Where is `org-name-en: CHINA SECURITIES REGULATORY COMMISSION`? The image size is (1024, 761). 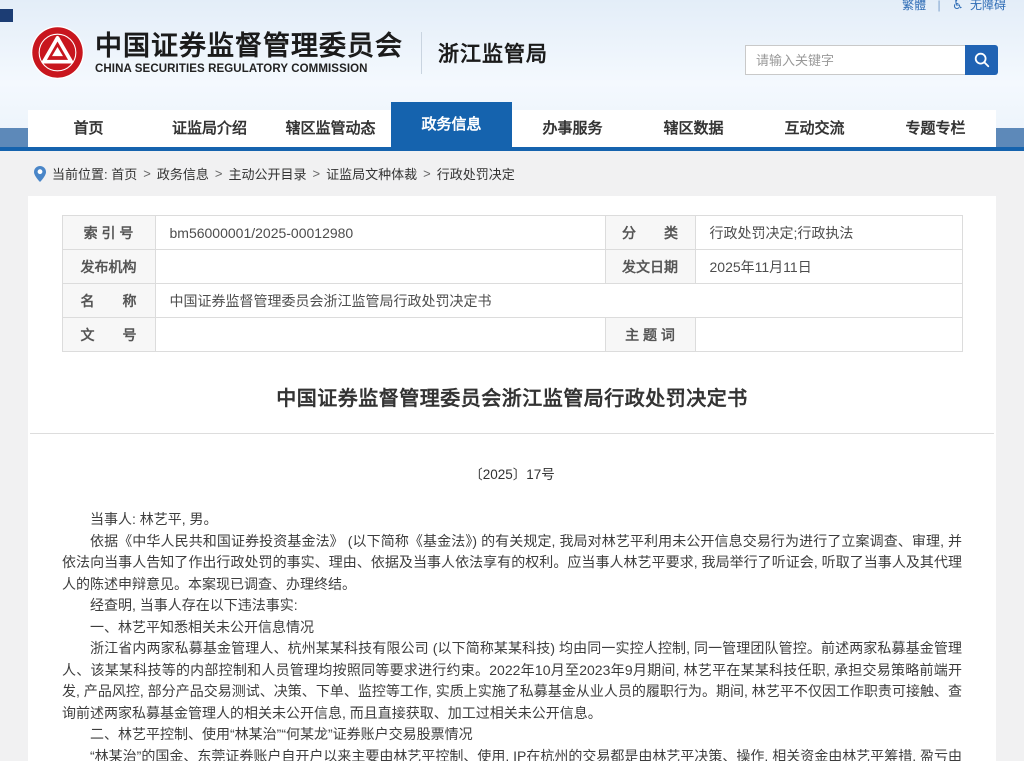
org-name-en: CHINA SECURITIES REGULATORY COMMISSION is located at coordinates (231, 68).